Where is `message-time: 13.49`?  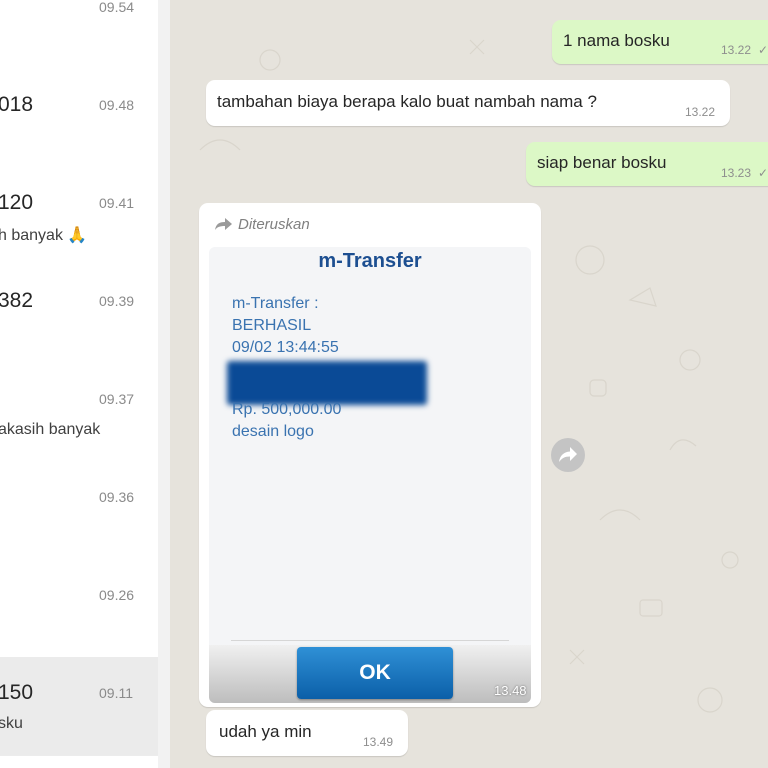
message-time: 13.49 is located at coordinates (378, 742).